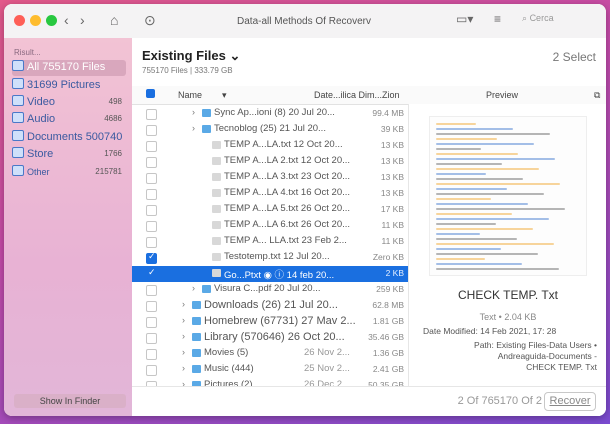  Describe the element at coordinates (19, 20) in the screenshot. I see `close-icon` at that location.